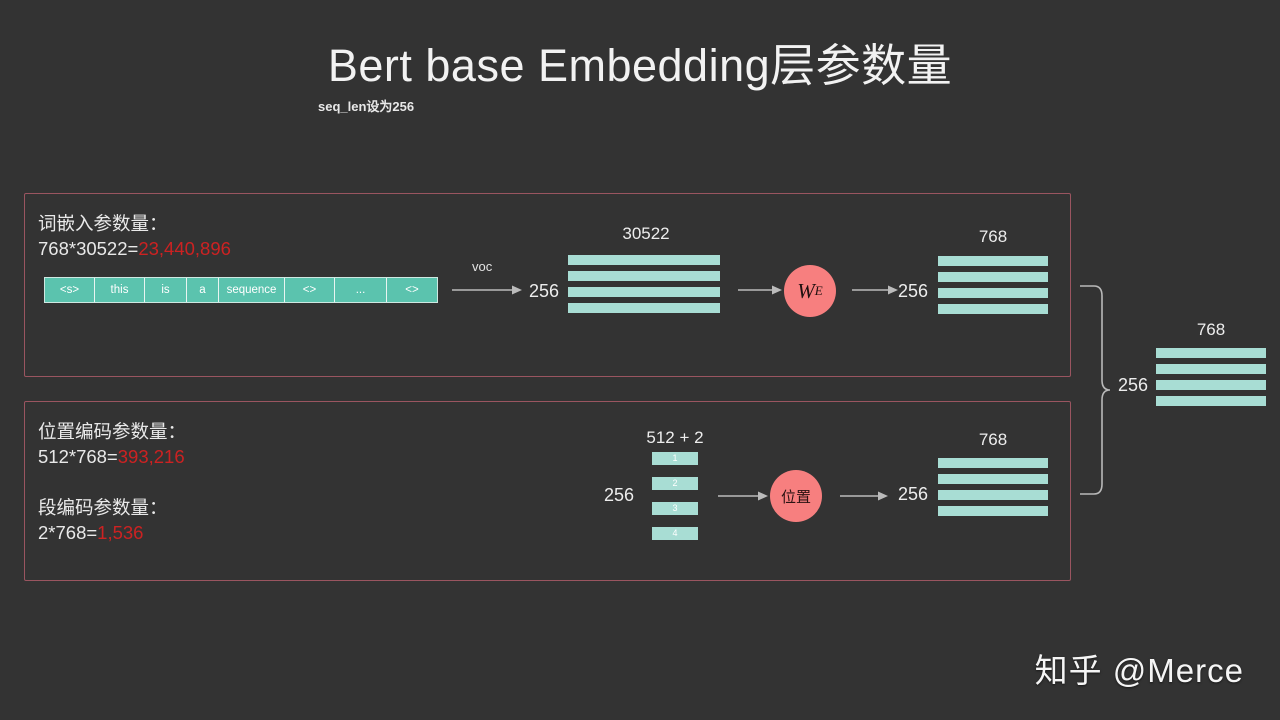  I want to click on numbered-bar: 2, so click(675, 483).